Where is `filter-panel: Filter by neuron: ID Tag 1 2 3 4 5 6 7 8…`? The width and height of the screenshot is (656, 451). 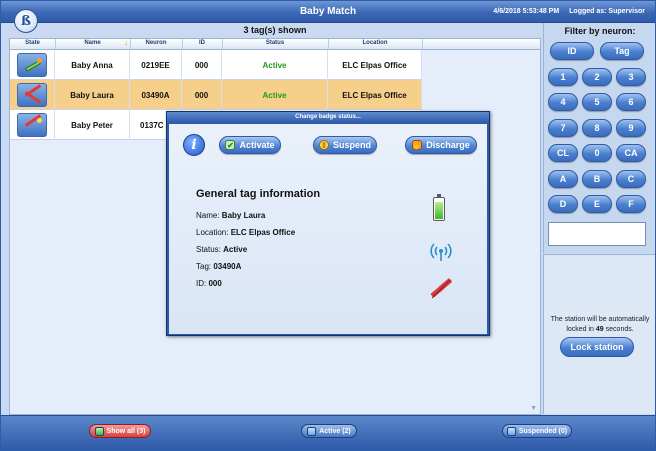 filter-panel: Filter by neuron: ID Tag 1 2 3 4 5 6 7 8… is located at coordinates (599, 138).